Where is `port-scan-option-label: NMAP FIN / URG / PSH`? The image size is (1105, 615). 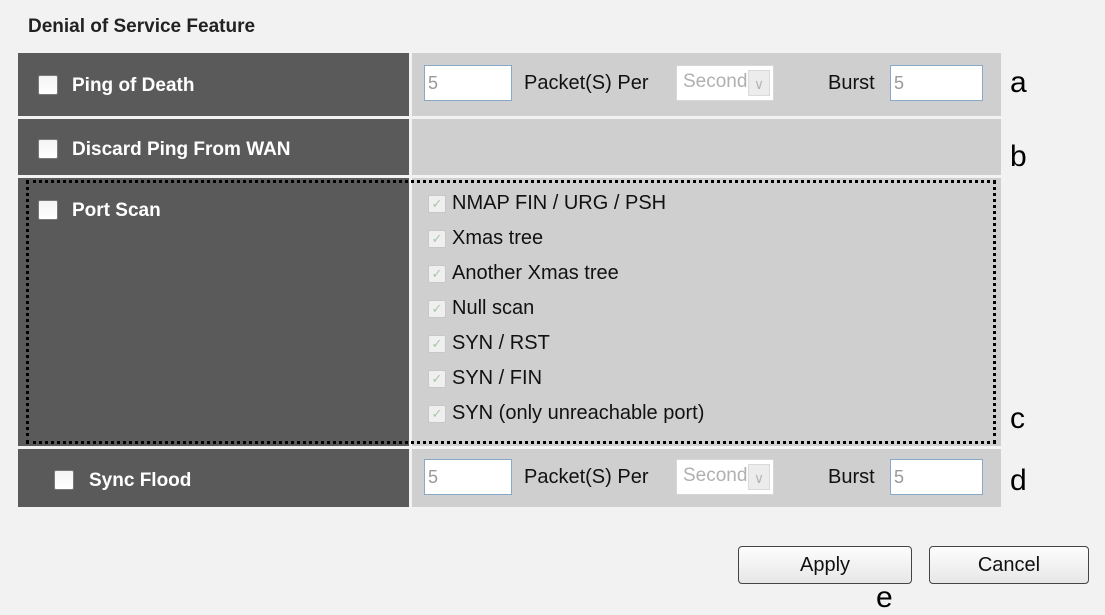 port-scan-option-label: NMAP FIN / URG / PSH is located at coordinates (559, 203).